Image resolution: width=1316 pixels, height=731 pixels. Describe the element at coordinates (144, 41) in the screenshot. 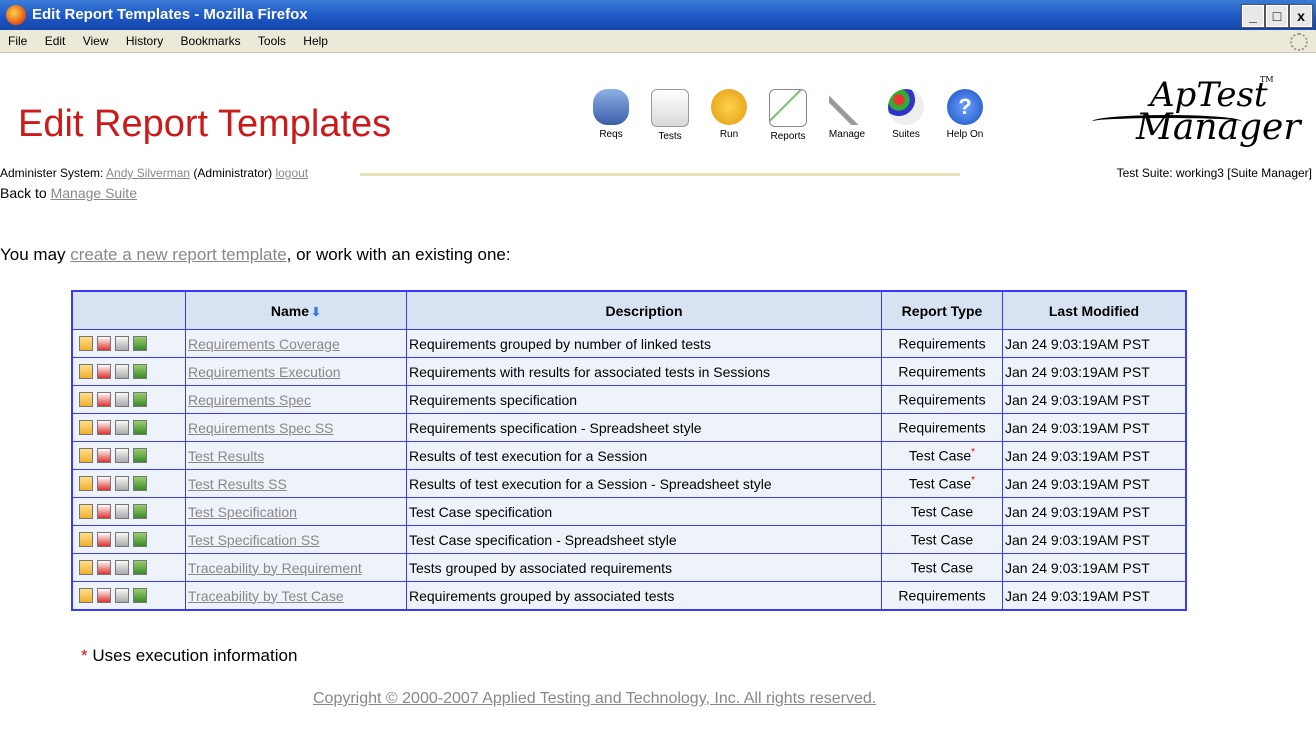

I see `menu-history: History` at that location.